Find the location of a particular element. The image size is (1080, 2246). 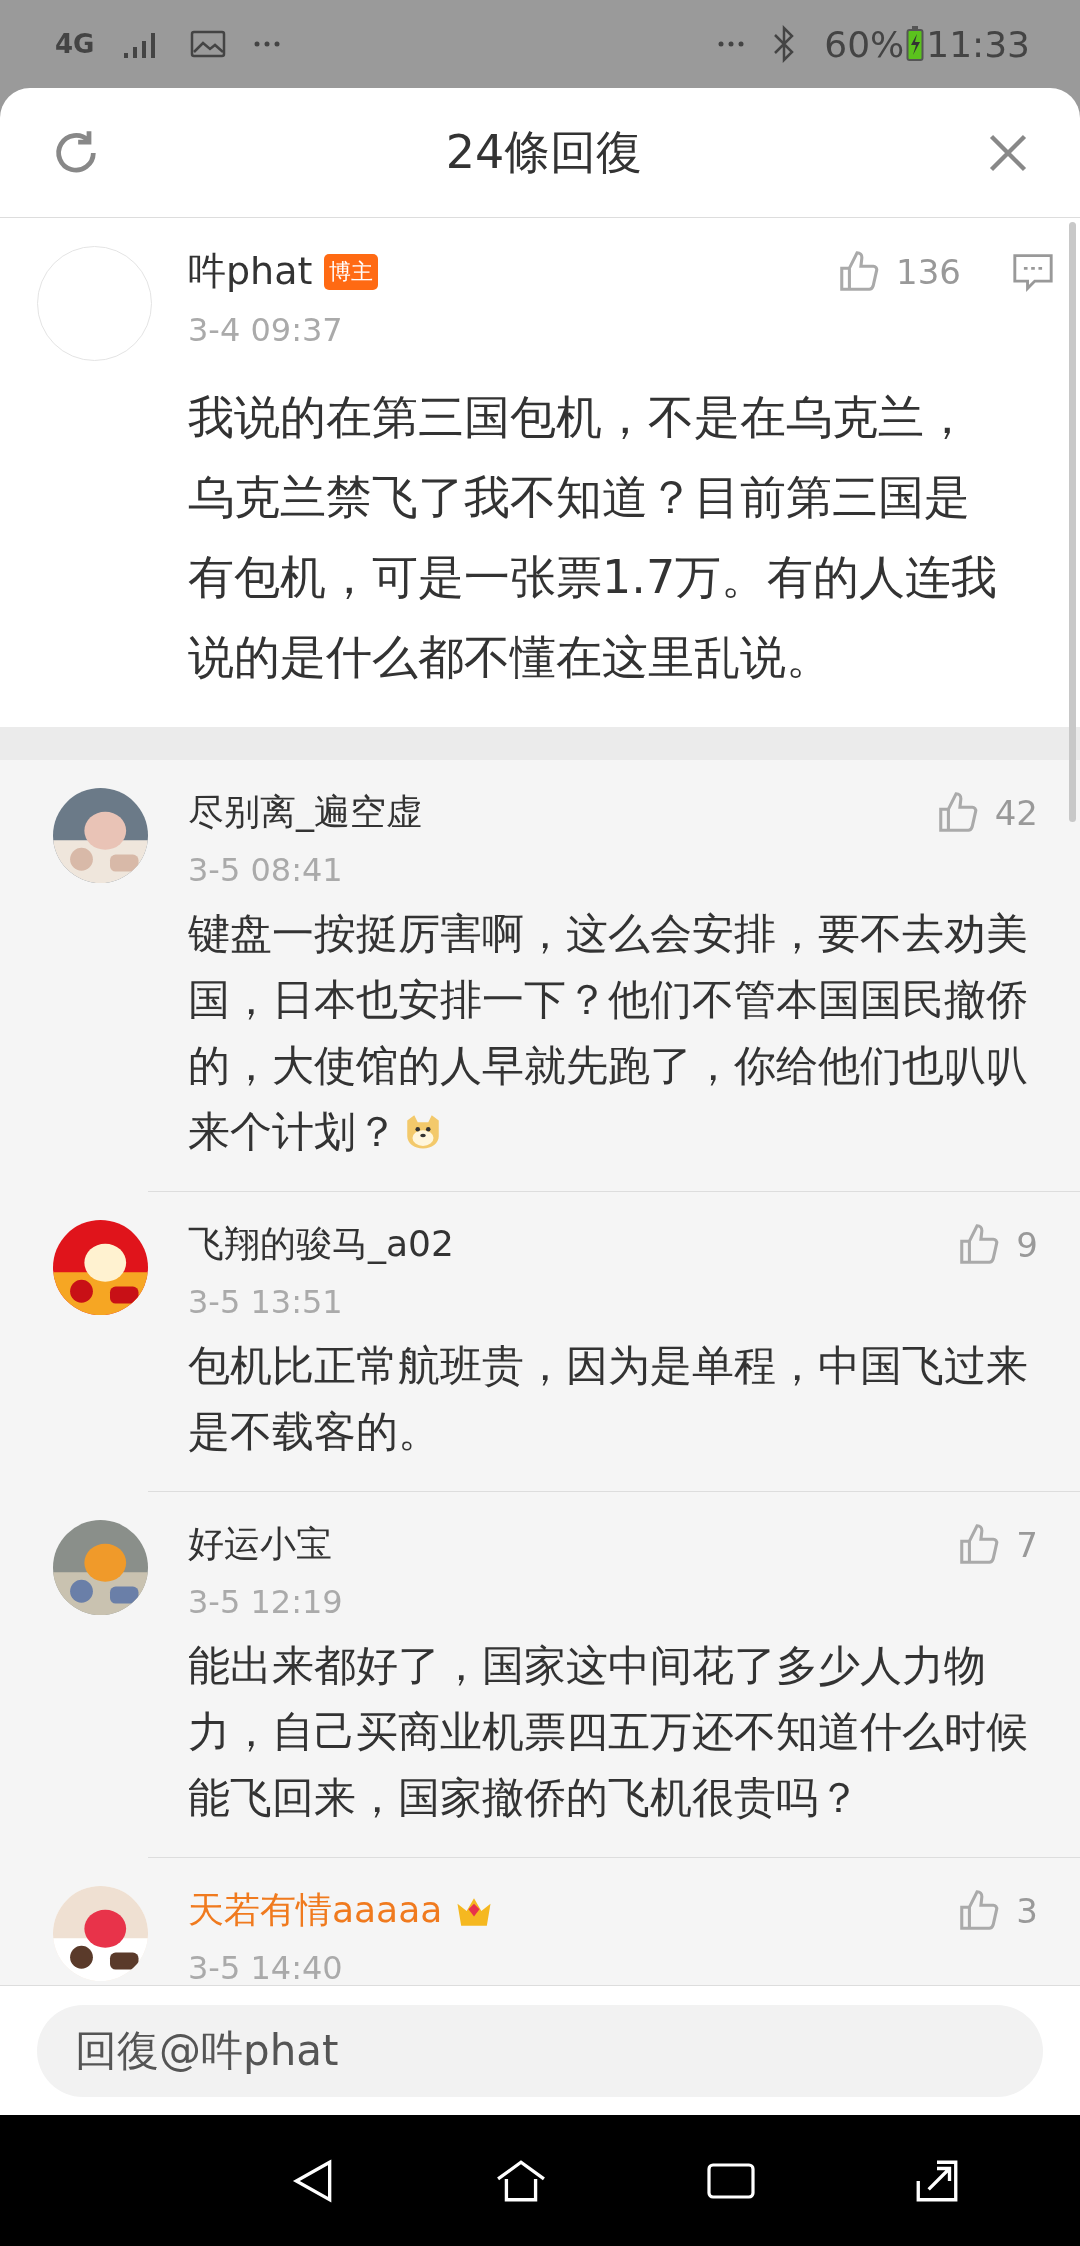

image-icon is located at coordinates (208, 44).